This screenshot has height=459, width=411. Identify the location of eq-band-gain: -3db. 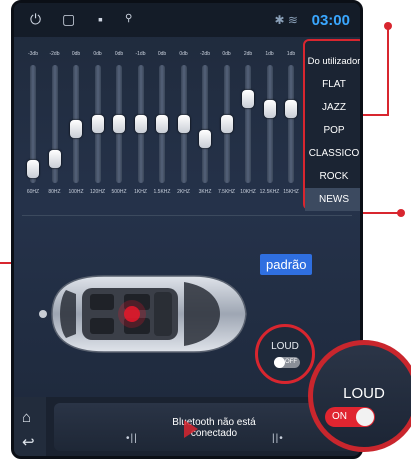
(32, 54).